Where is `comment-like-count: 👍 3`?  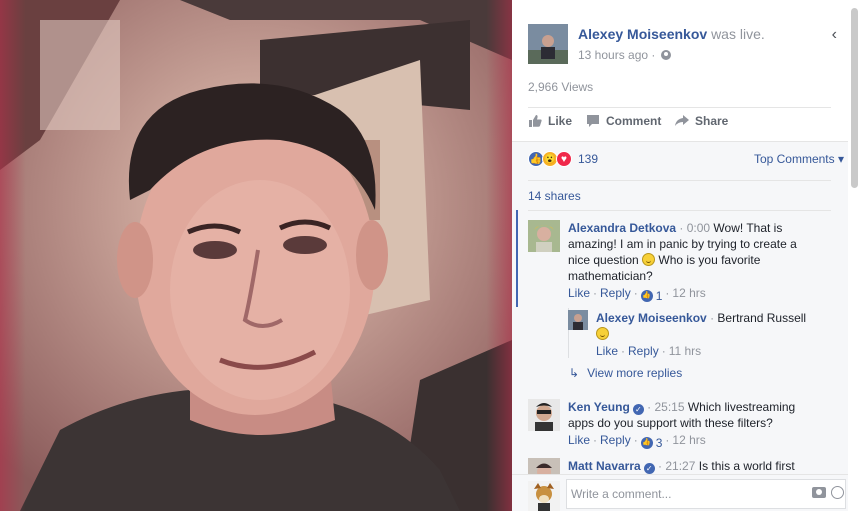 comment-like-count: 👍 3 is located at coordinates (651, 443).